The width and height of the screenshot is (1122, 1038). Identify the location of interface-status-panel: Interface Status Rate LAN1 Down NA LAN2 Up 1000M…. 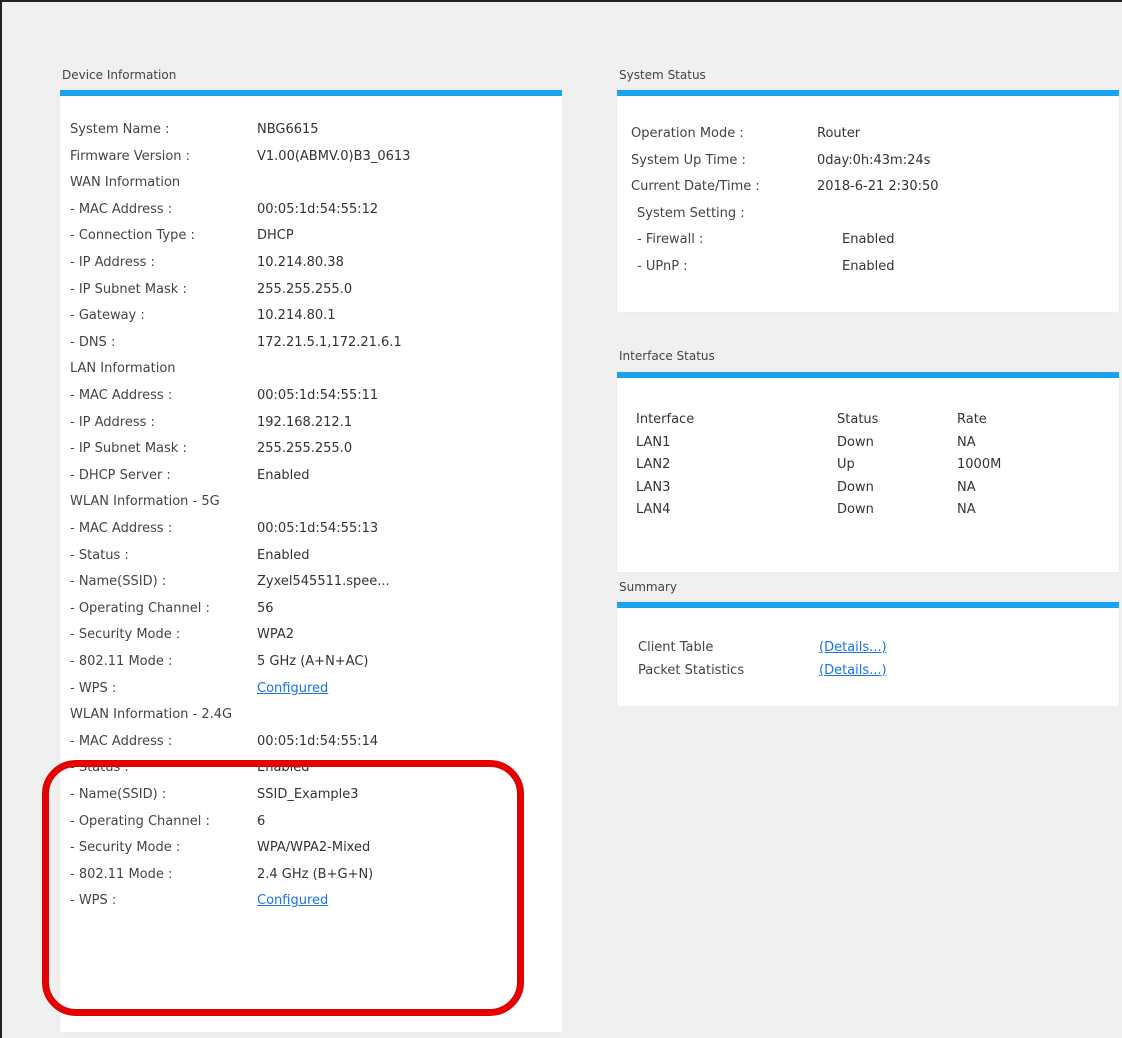
(868, 472).